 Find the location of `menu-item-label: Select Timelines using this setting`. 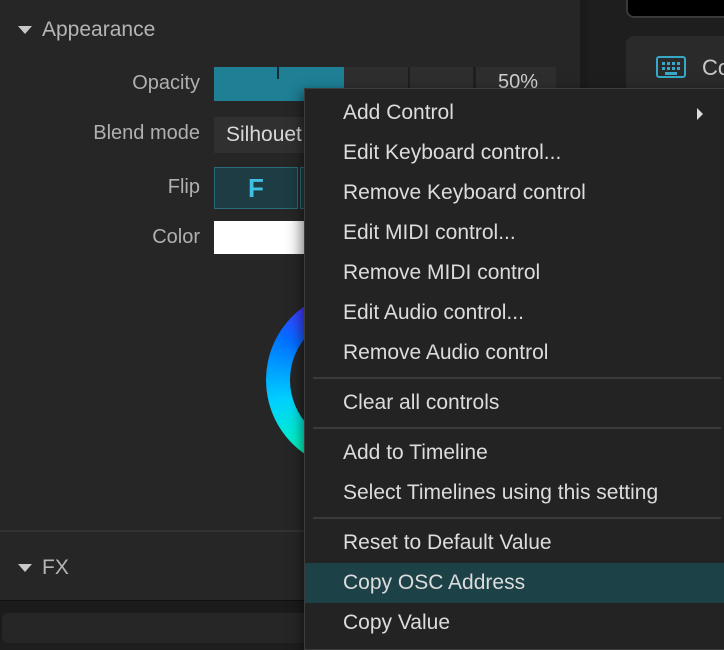

menu-item-label: Select Timelines using this setting is located at coordinates (501, 492).